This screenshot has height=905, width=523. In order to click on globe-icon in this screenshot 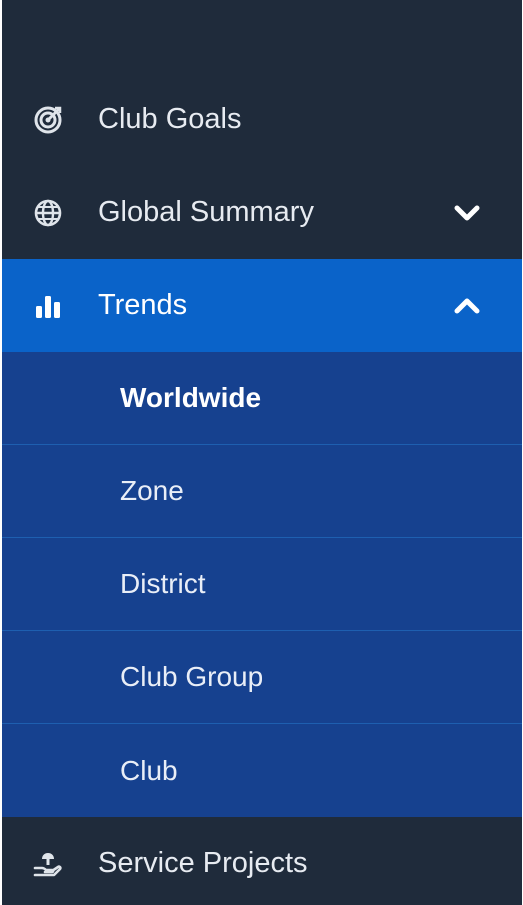, I will do `click(48, 213)`.